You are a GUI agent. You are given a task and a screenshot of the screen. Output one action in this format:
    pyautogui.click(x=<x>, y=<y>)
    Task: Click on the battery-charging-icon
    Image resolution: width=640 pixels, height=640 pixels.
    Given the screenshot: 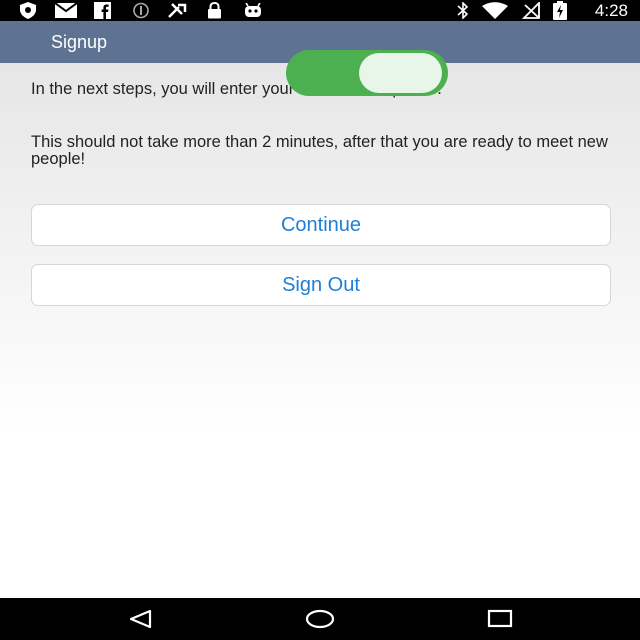 What is the action you would take?
    pyautogui.click(x=560, y=10)
    